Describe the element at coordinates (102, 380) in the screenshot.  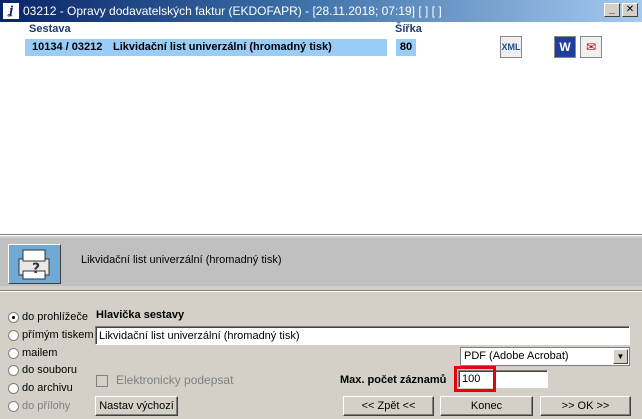
I see `sign-checkbox` at that location.